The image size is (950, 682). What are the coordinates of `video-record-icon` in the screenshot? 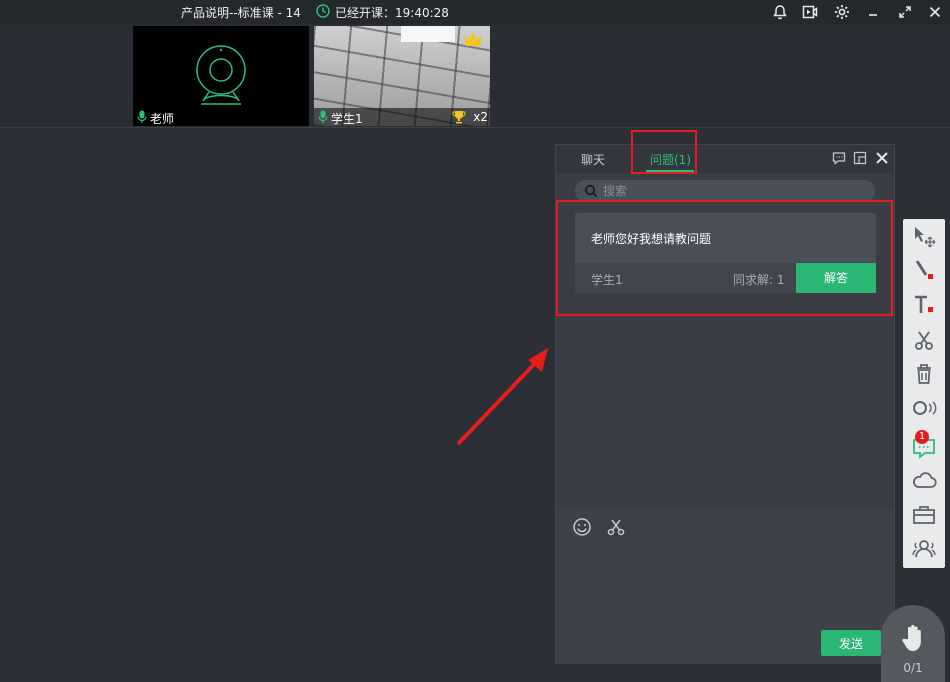 It's located at (810, 12).